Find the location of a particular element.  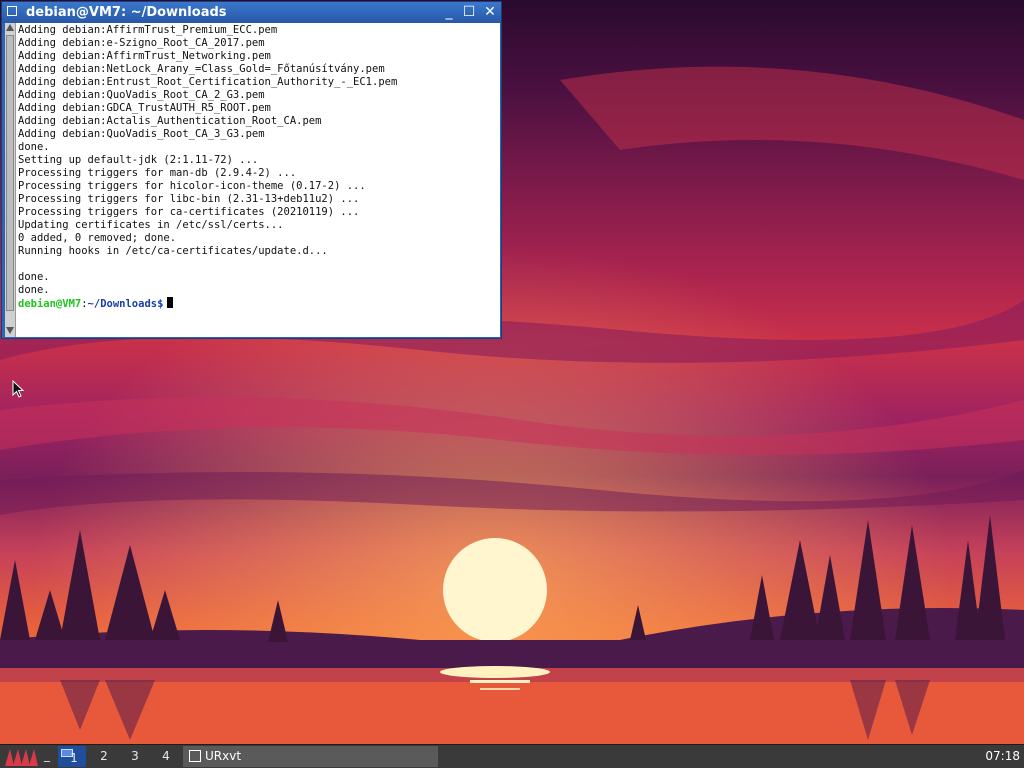

mouse-pointer-icon is located at coordinates (18, 389).